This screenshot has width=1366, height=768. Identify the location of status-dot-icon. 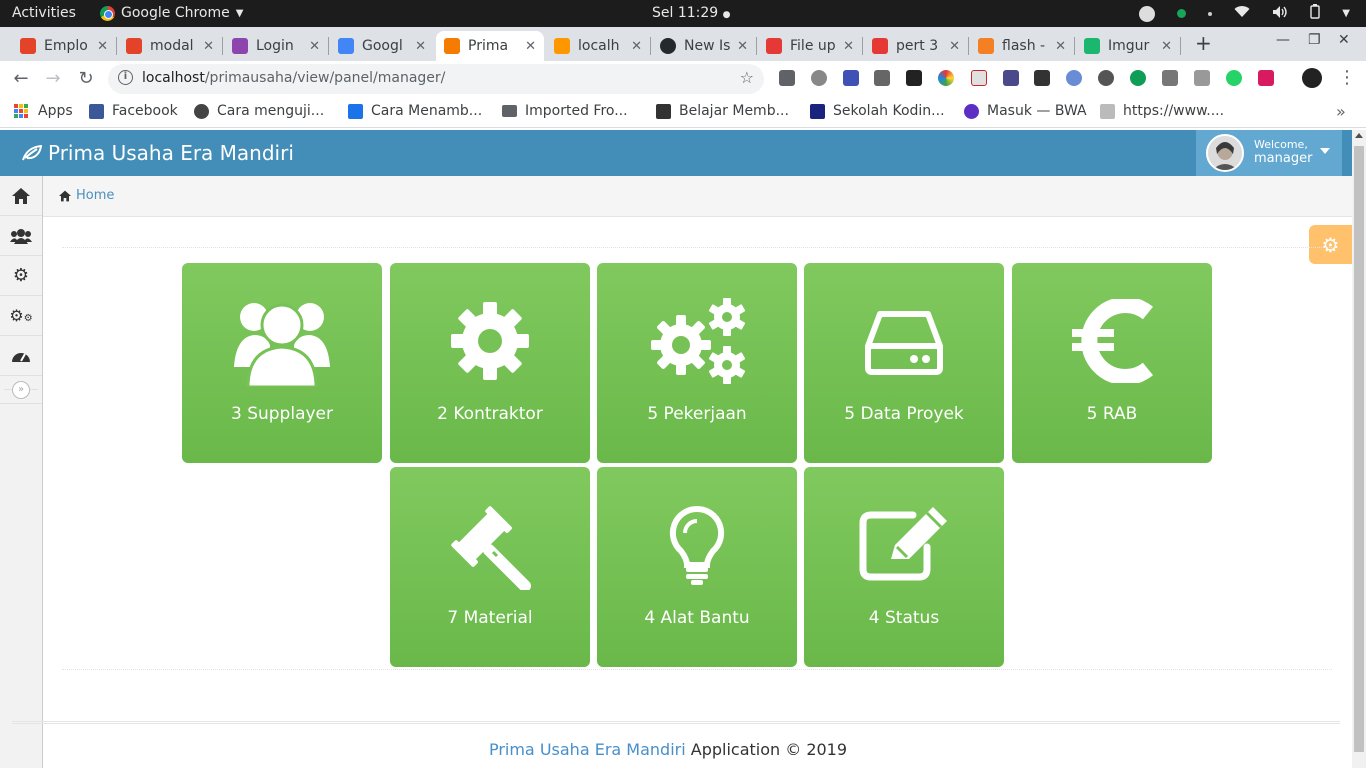
(1182, 13).